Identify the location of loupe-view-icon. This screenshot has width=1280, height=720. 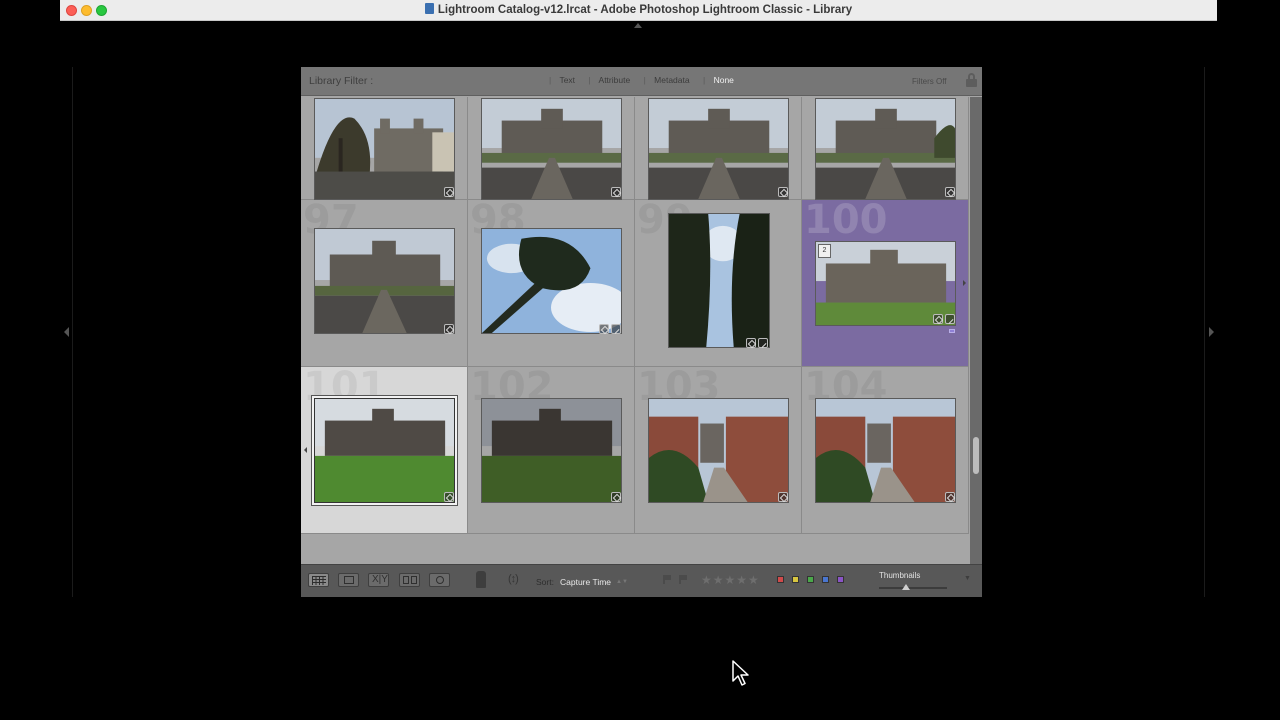
(349, 580).